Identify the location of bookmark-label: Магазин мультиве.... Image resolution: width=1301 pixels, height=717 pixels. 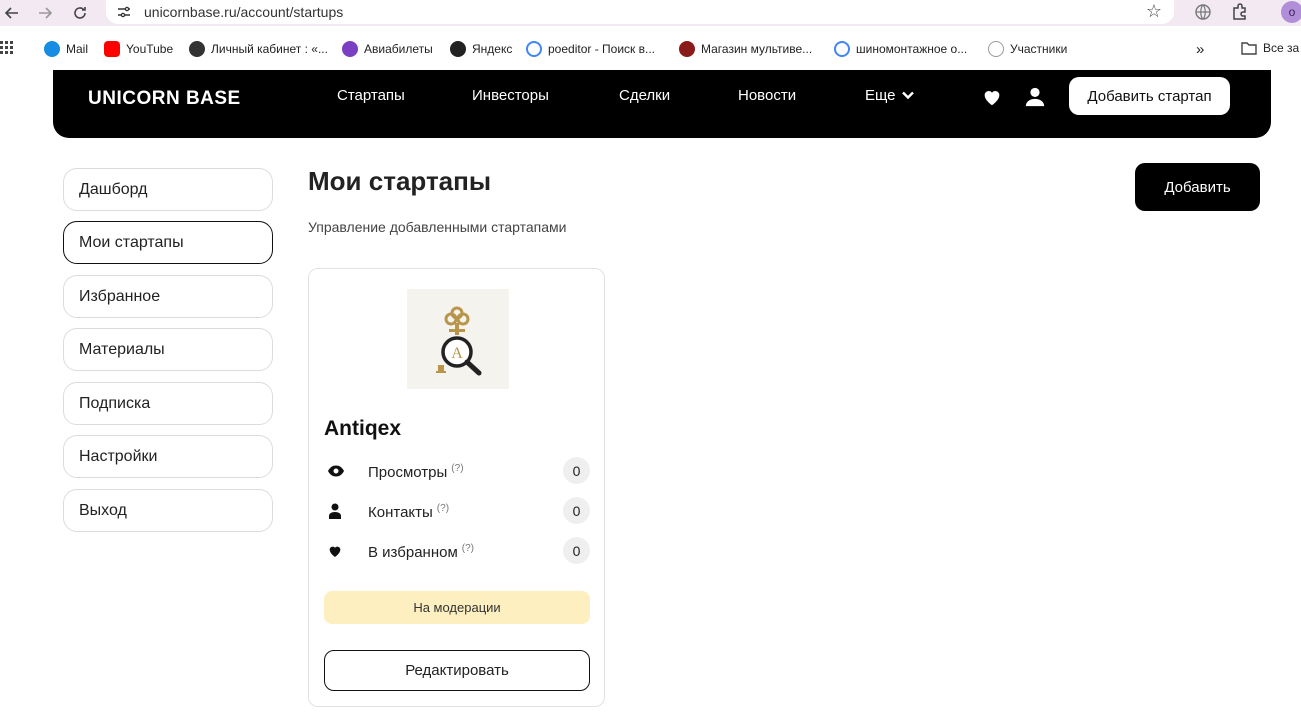
(757, 49).